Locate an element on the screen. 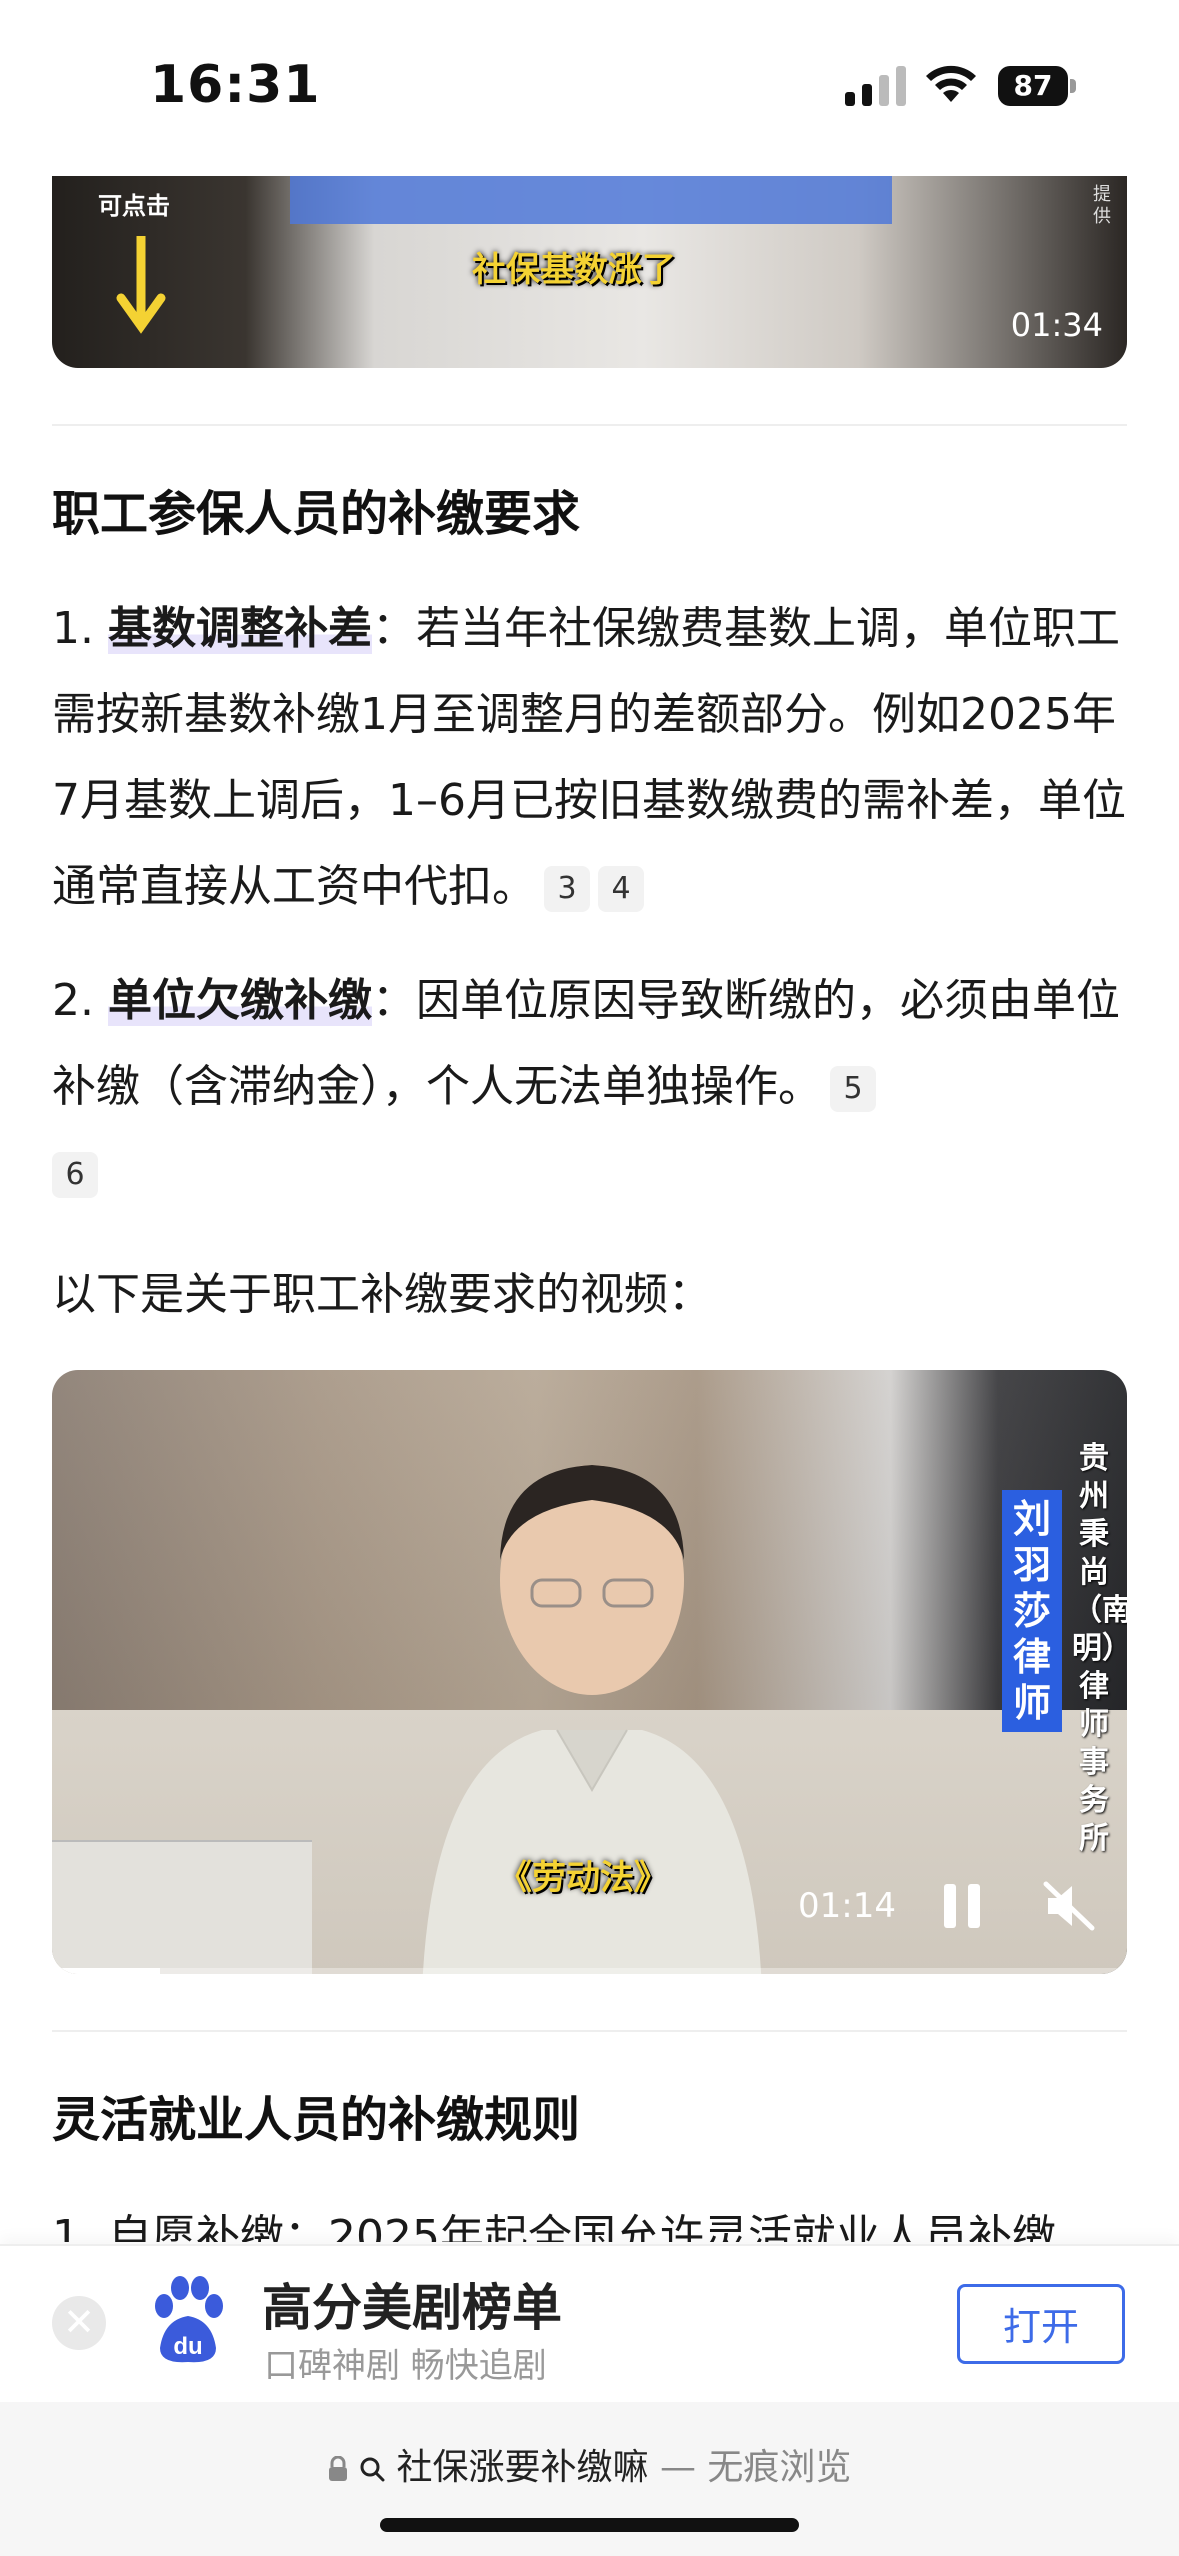 This screenshot has height=2556, width=1179. citation-badge: 3 is located at coordinates (567, 889).